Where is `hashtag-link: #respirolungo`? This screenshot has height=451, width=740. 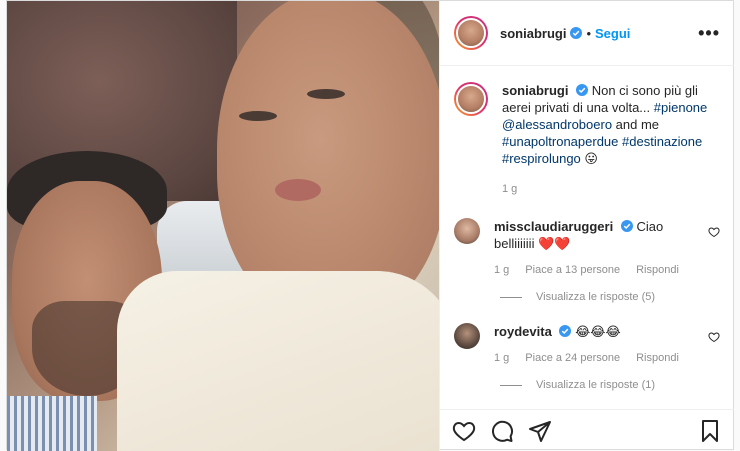
hashtag-link: #respirolungo is located at coordinates (541, 158).